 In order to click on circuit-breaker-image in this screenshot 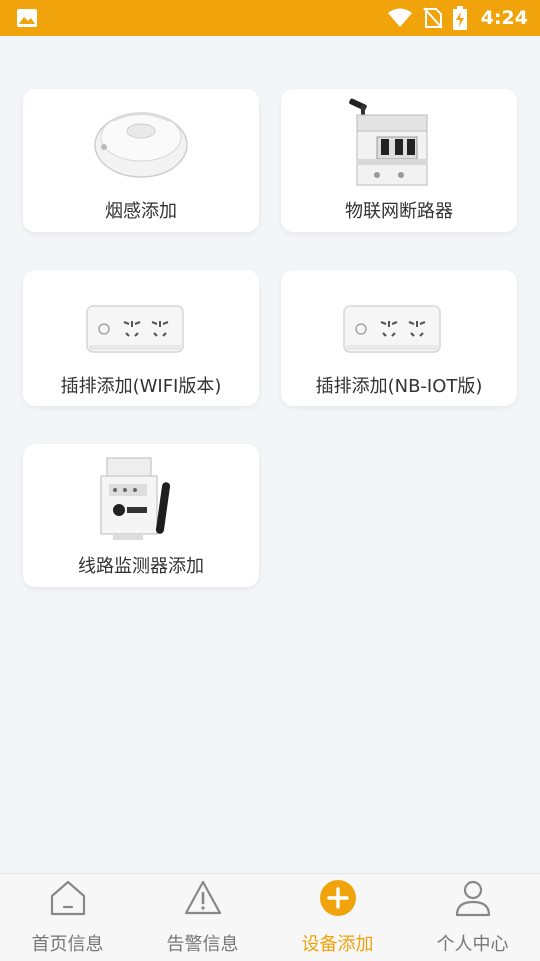, I will do `click(388, 142)`.